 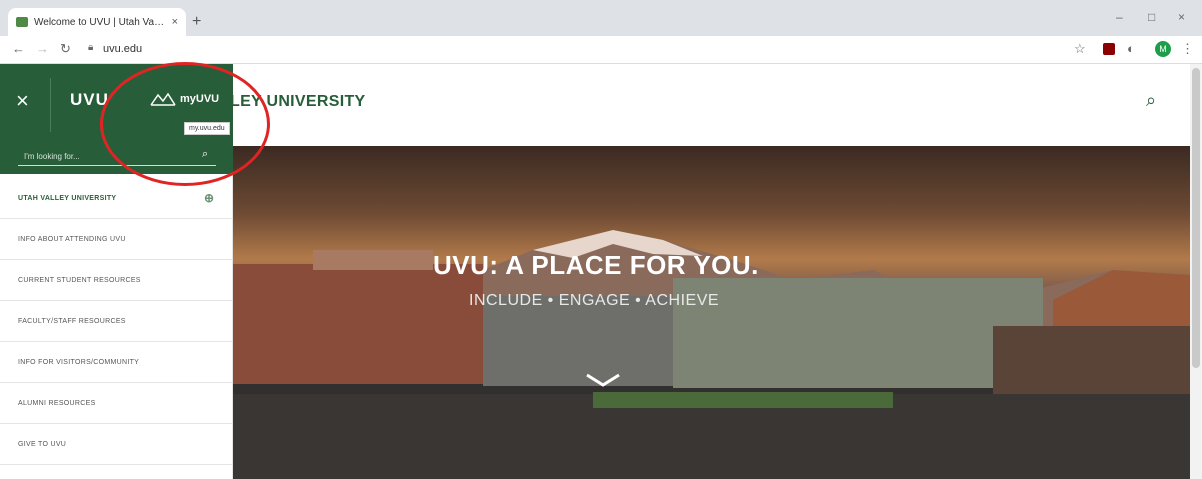 I want to click on sidebar-item-alumni: ALUMNI RESOURCES, so click(x=116, y=403).